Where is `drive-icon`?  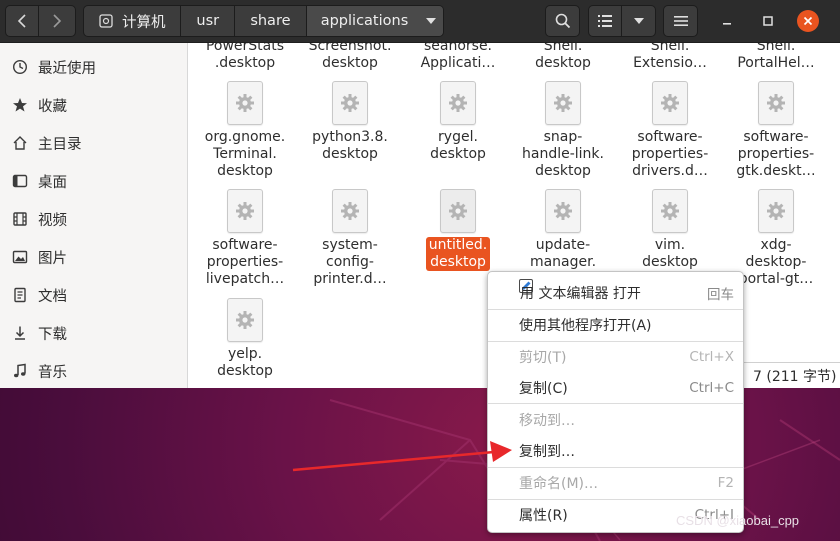 drive-icon is located at coordinates (106, 21).